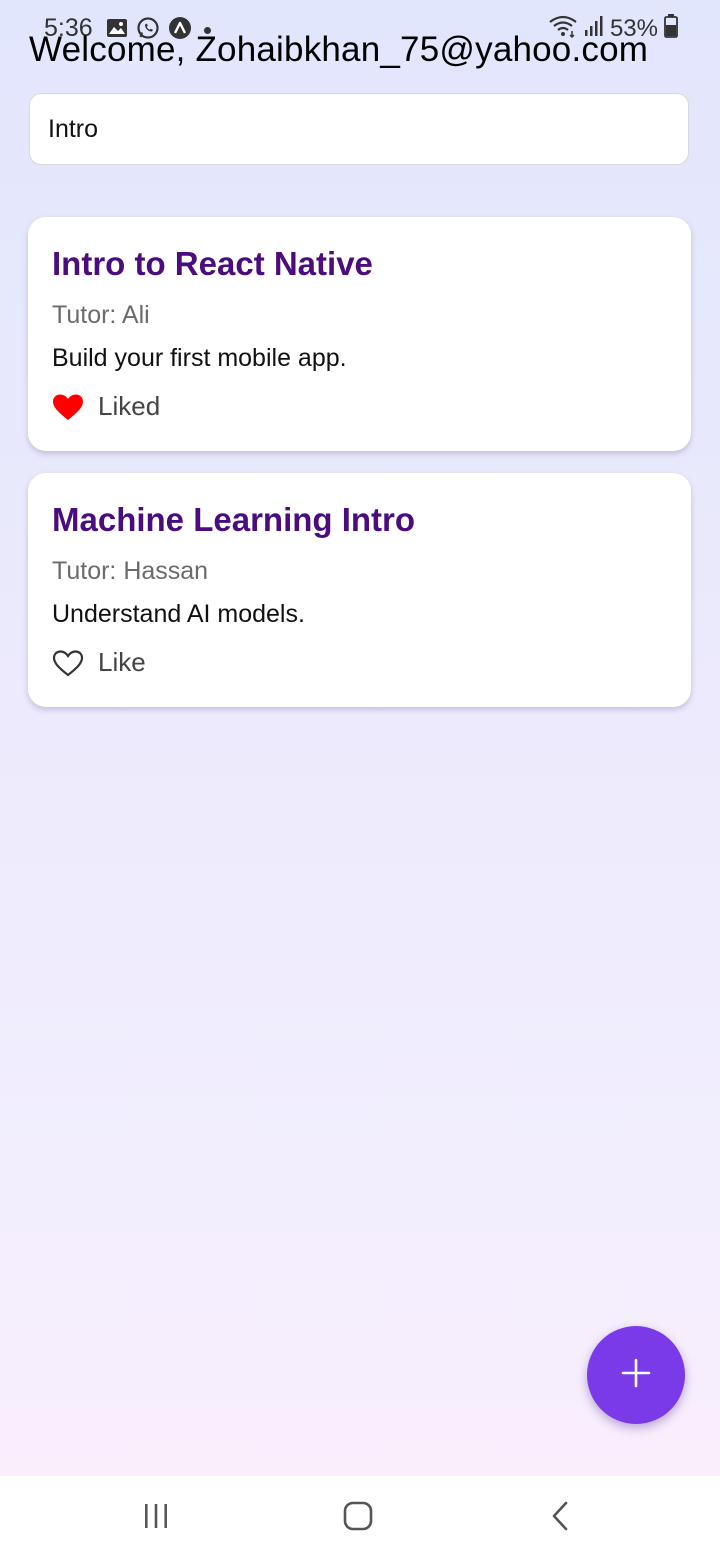 This screenshot has height=1560, width=720. I want to click on recent-apps-icon, so click(156, 1518).